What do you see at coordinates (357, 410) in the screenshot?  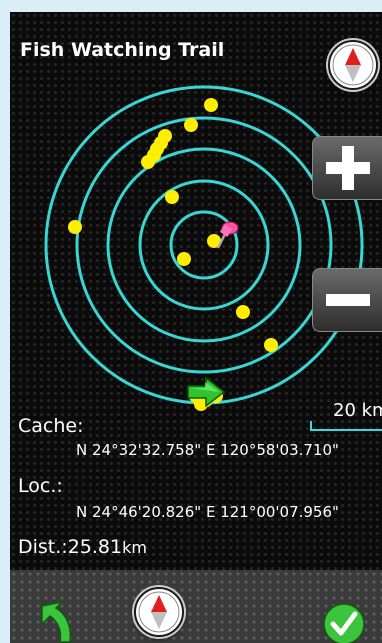 I see `scale-label: 20 km` at bounding box center [357, 410].